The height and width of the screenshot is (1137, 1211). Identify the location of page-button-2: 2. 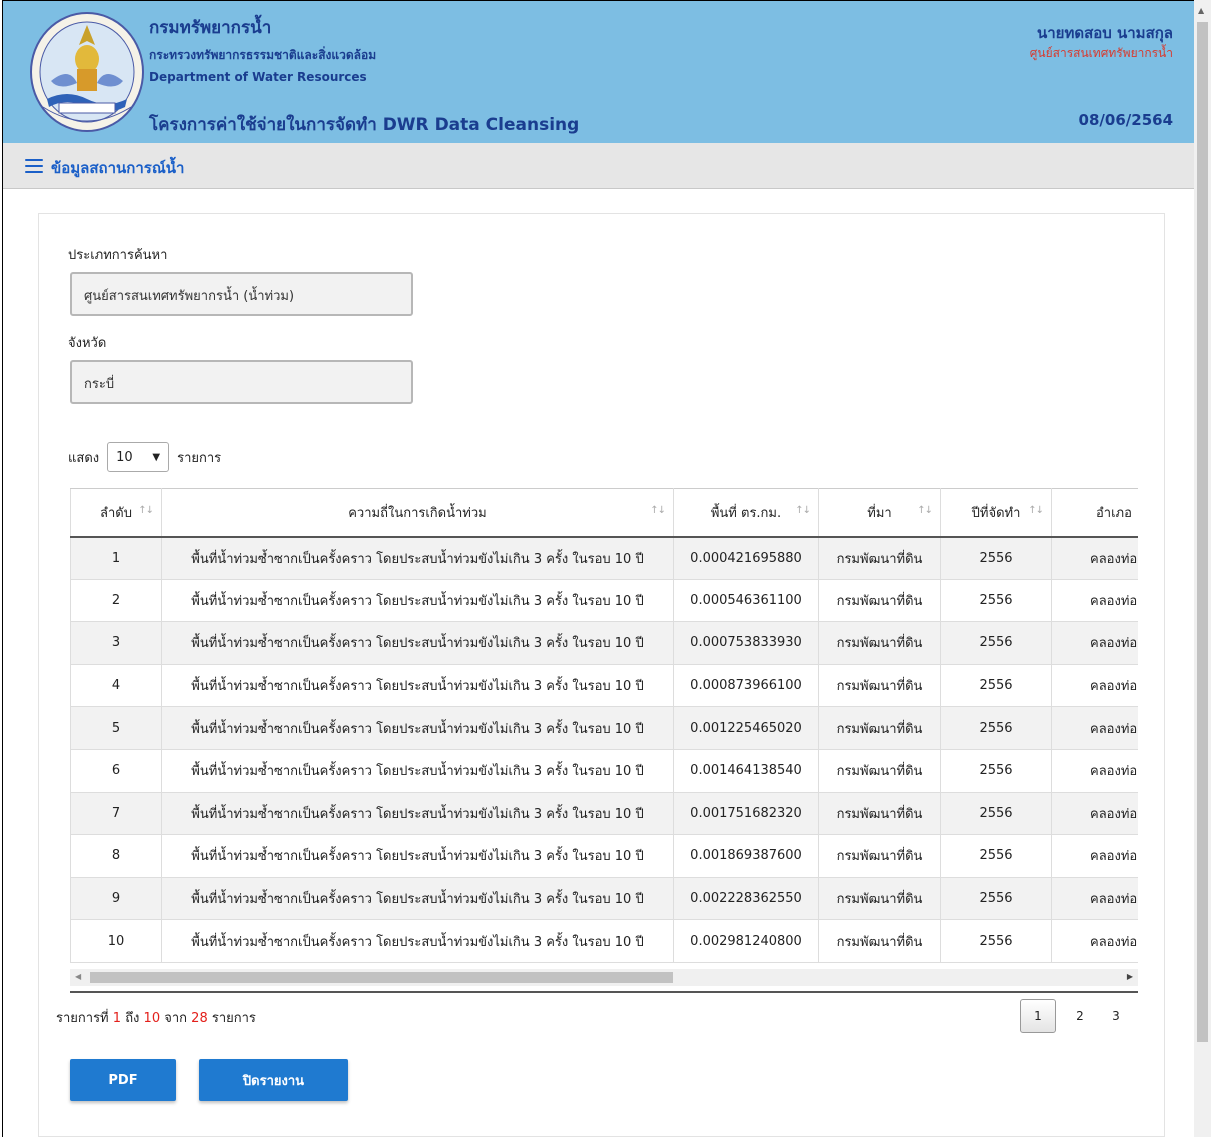
(1080, 1016).